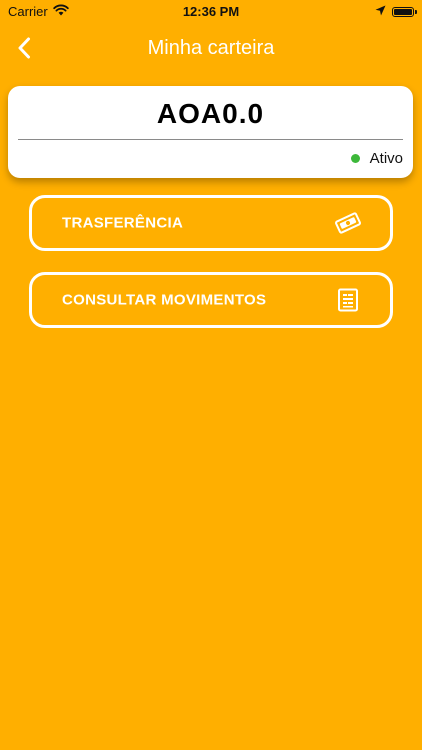 This screenshot has width=422, height=750. I want to click on wallet-status: Ativo, so click(376, 158).